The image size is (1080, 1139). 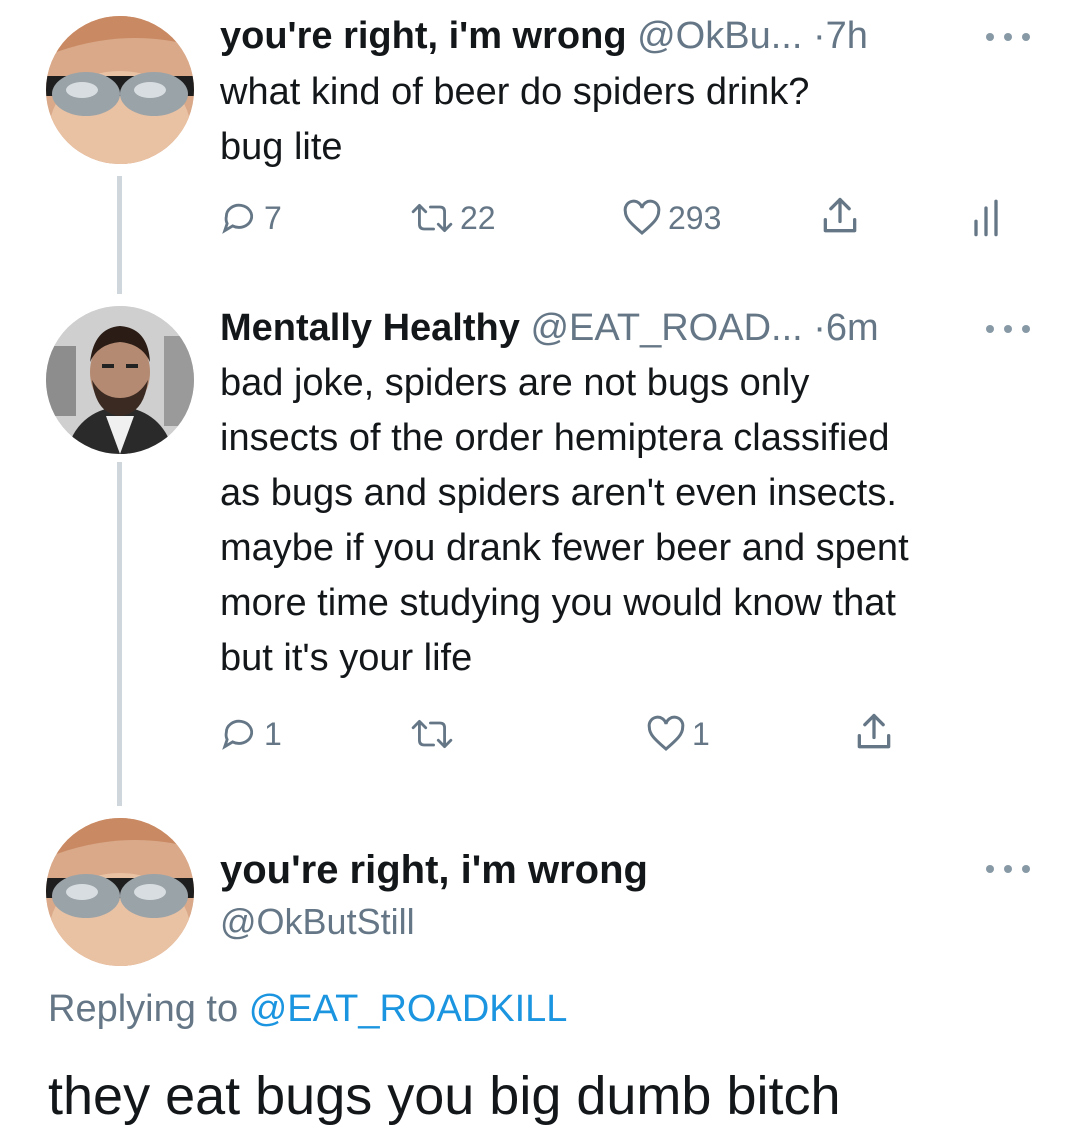 I want to click on reply-button: 1, so click(x=251, y=734).